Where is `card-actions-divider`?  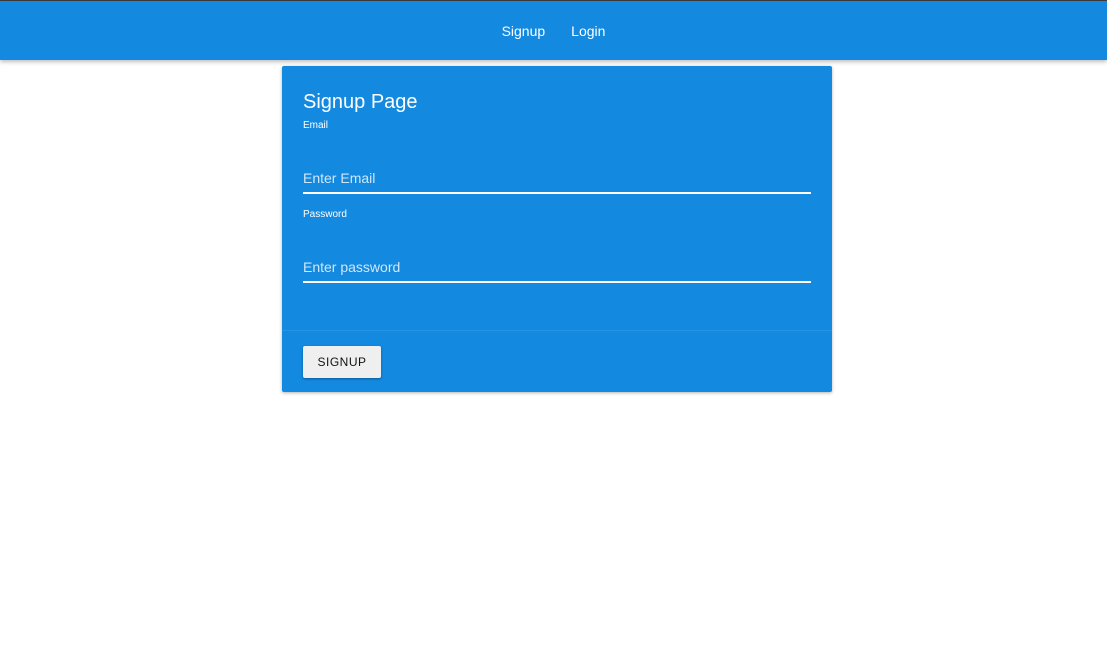
card-actions-divider is located at coordinates (557, 330).